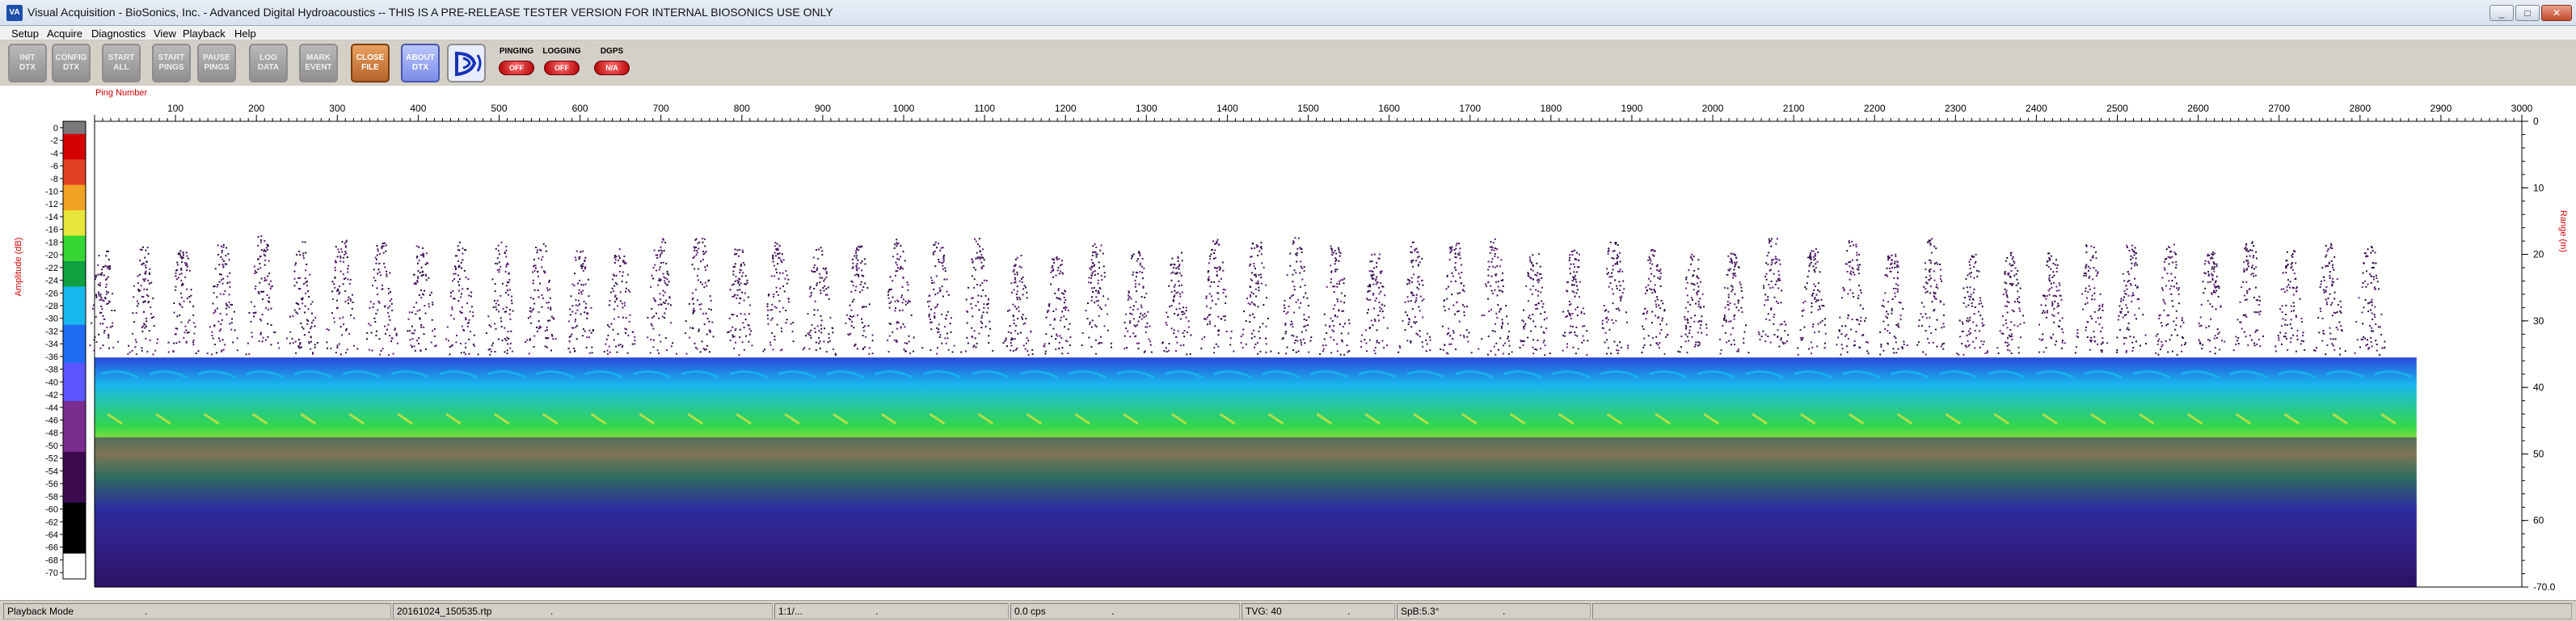  Describe the element at coordinates (516, 51) in the screenshot. I see `pinging-label: PINGING` at that location.